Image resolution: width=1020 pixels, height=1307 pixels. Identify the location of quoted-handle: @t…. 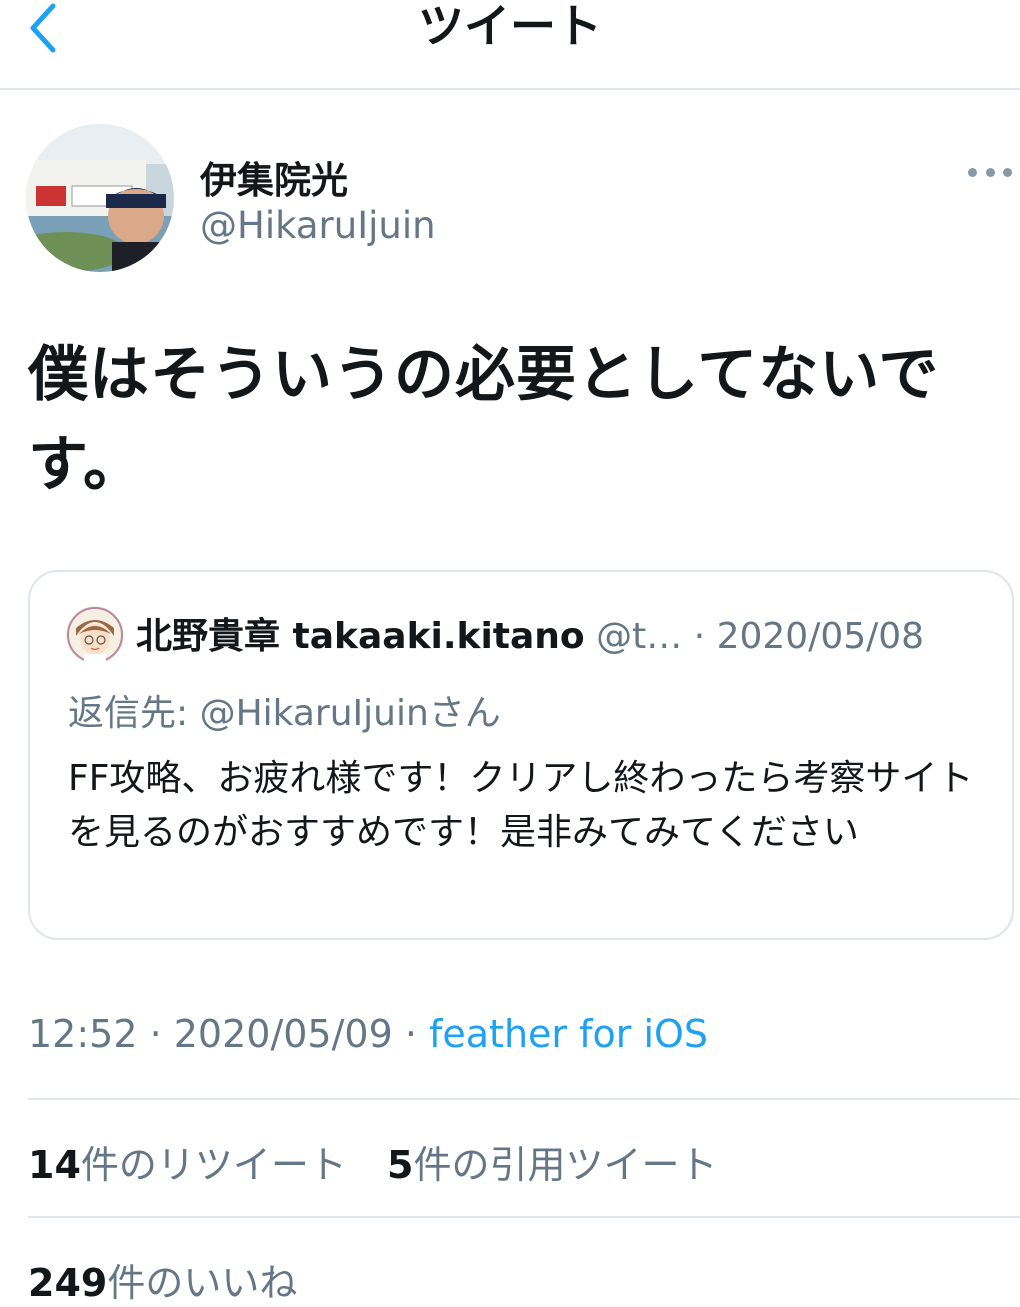
(639, 636).